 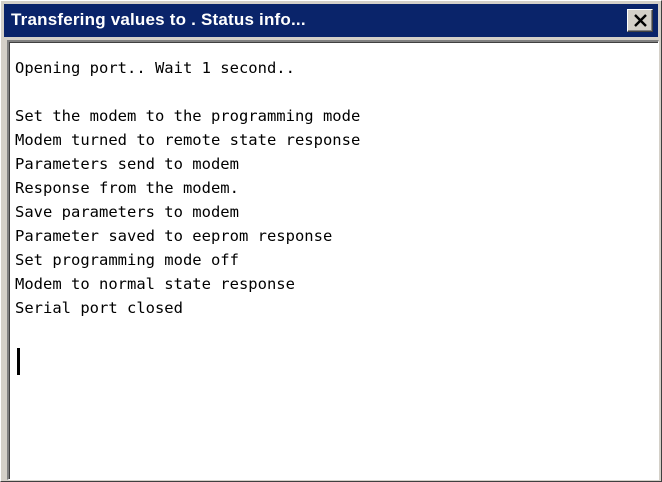 I want to click on log-line: Parameters send to modem, so click(x=127, y=164).